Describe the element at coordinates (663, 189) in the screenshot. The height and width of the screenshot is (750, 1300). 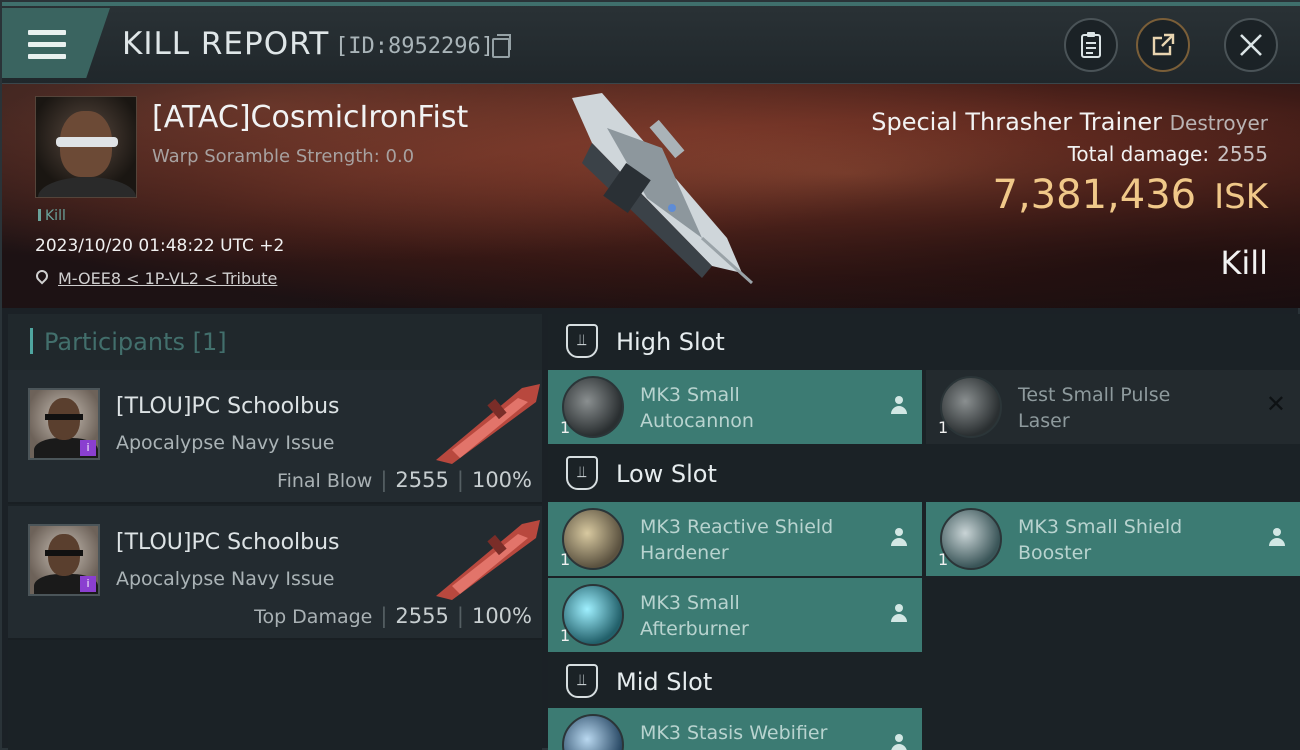
I see `ship-render` at that location.